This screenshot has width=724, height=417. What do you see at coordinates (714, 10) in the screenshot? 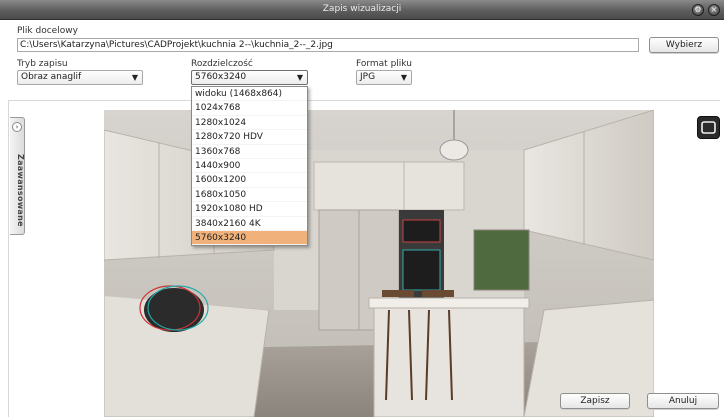
I see `close-icon: ×` at bounding box center [714, 10].